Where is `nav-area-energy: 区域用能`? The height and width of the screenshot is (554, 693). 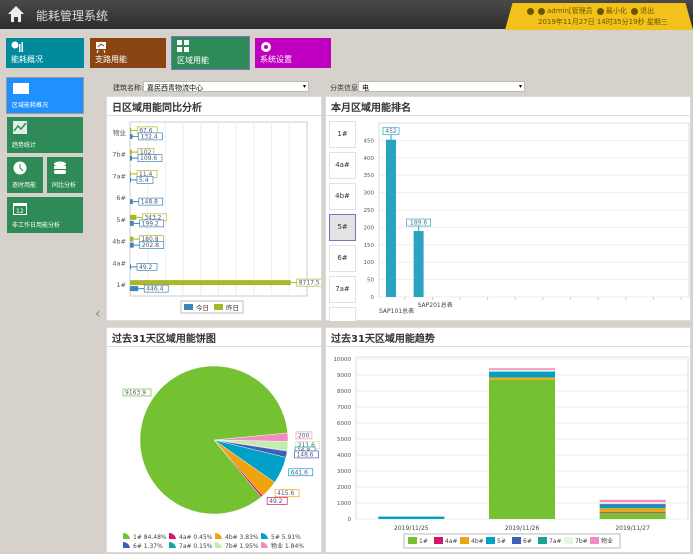 nav-area-energy: 区域用能 is located at coordinates (210, 53).